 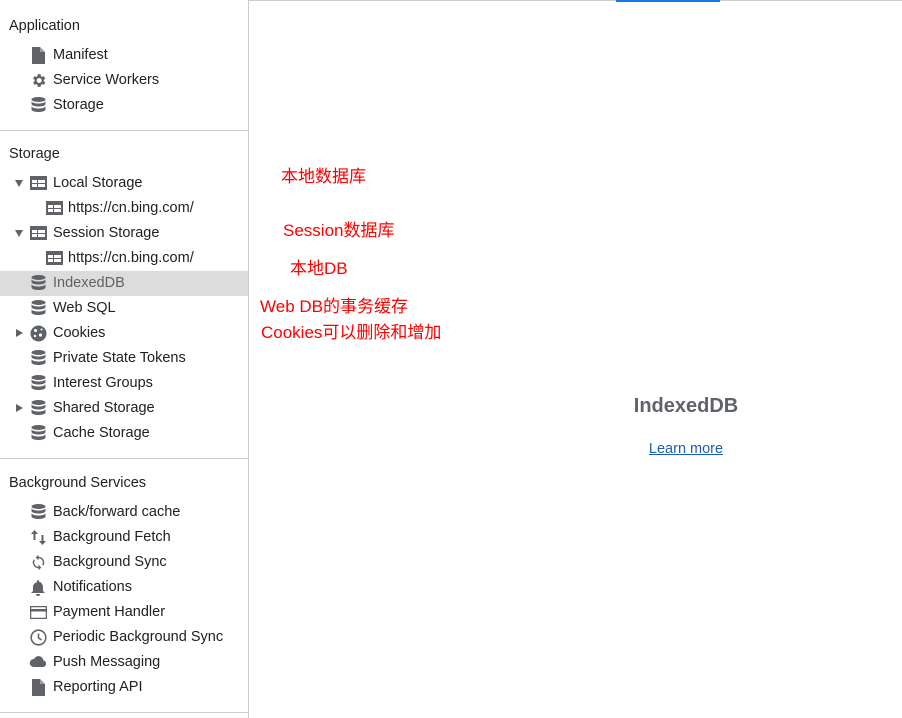 I want to click on sidebar-item-push-messaging: Push Messaging, so click(x=124, y=662).